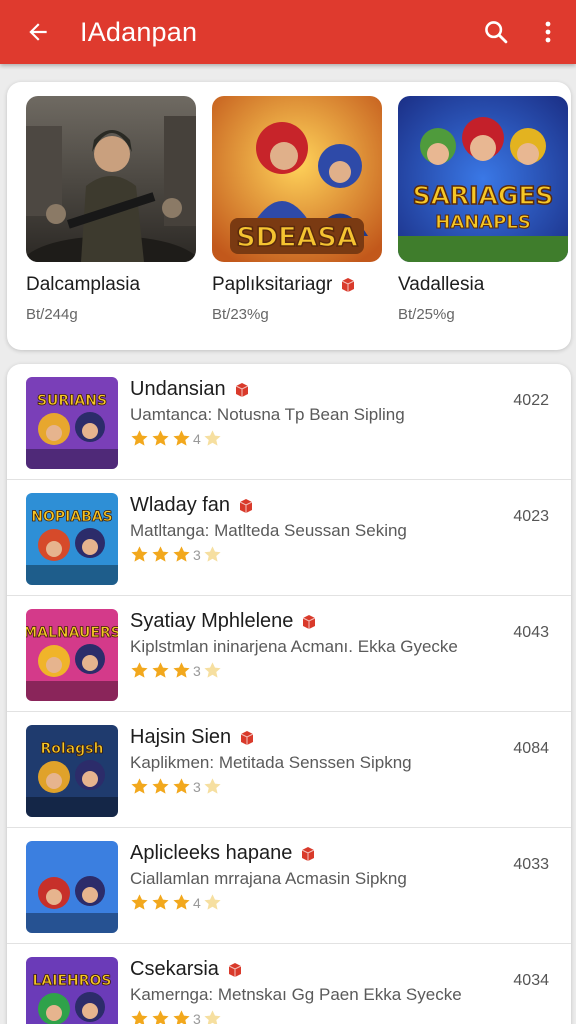  I want to click on featured-card: Dalcamplasia Bt/244g, so click(112, 209).